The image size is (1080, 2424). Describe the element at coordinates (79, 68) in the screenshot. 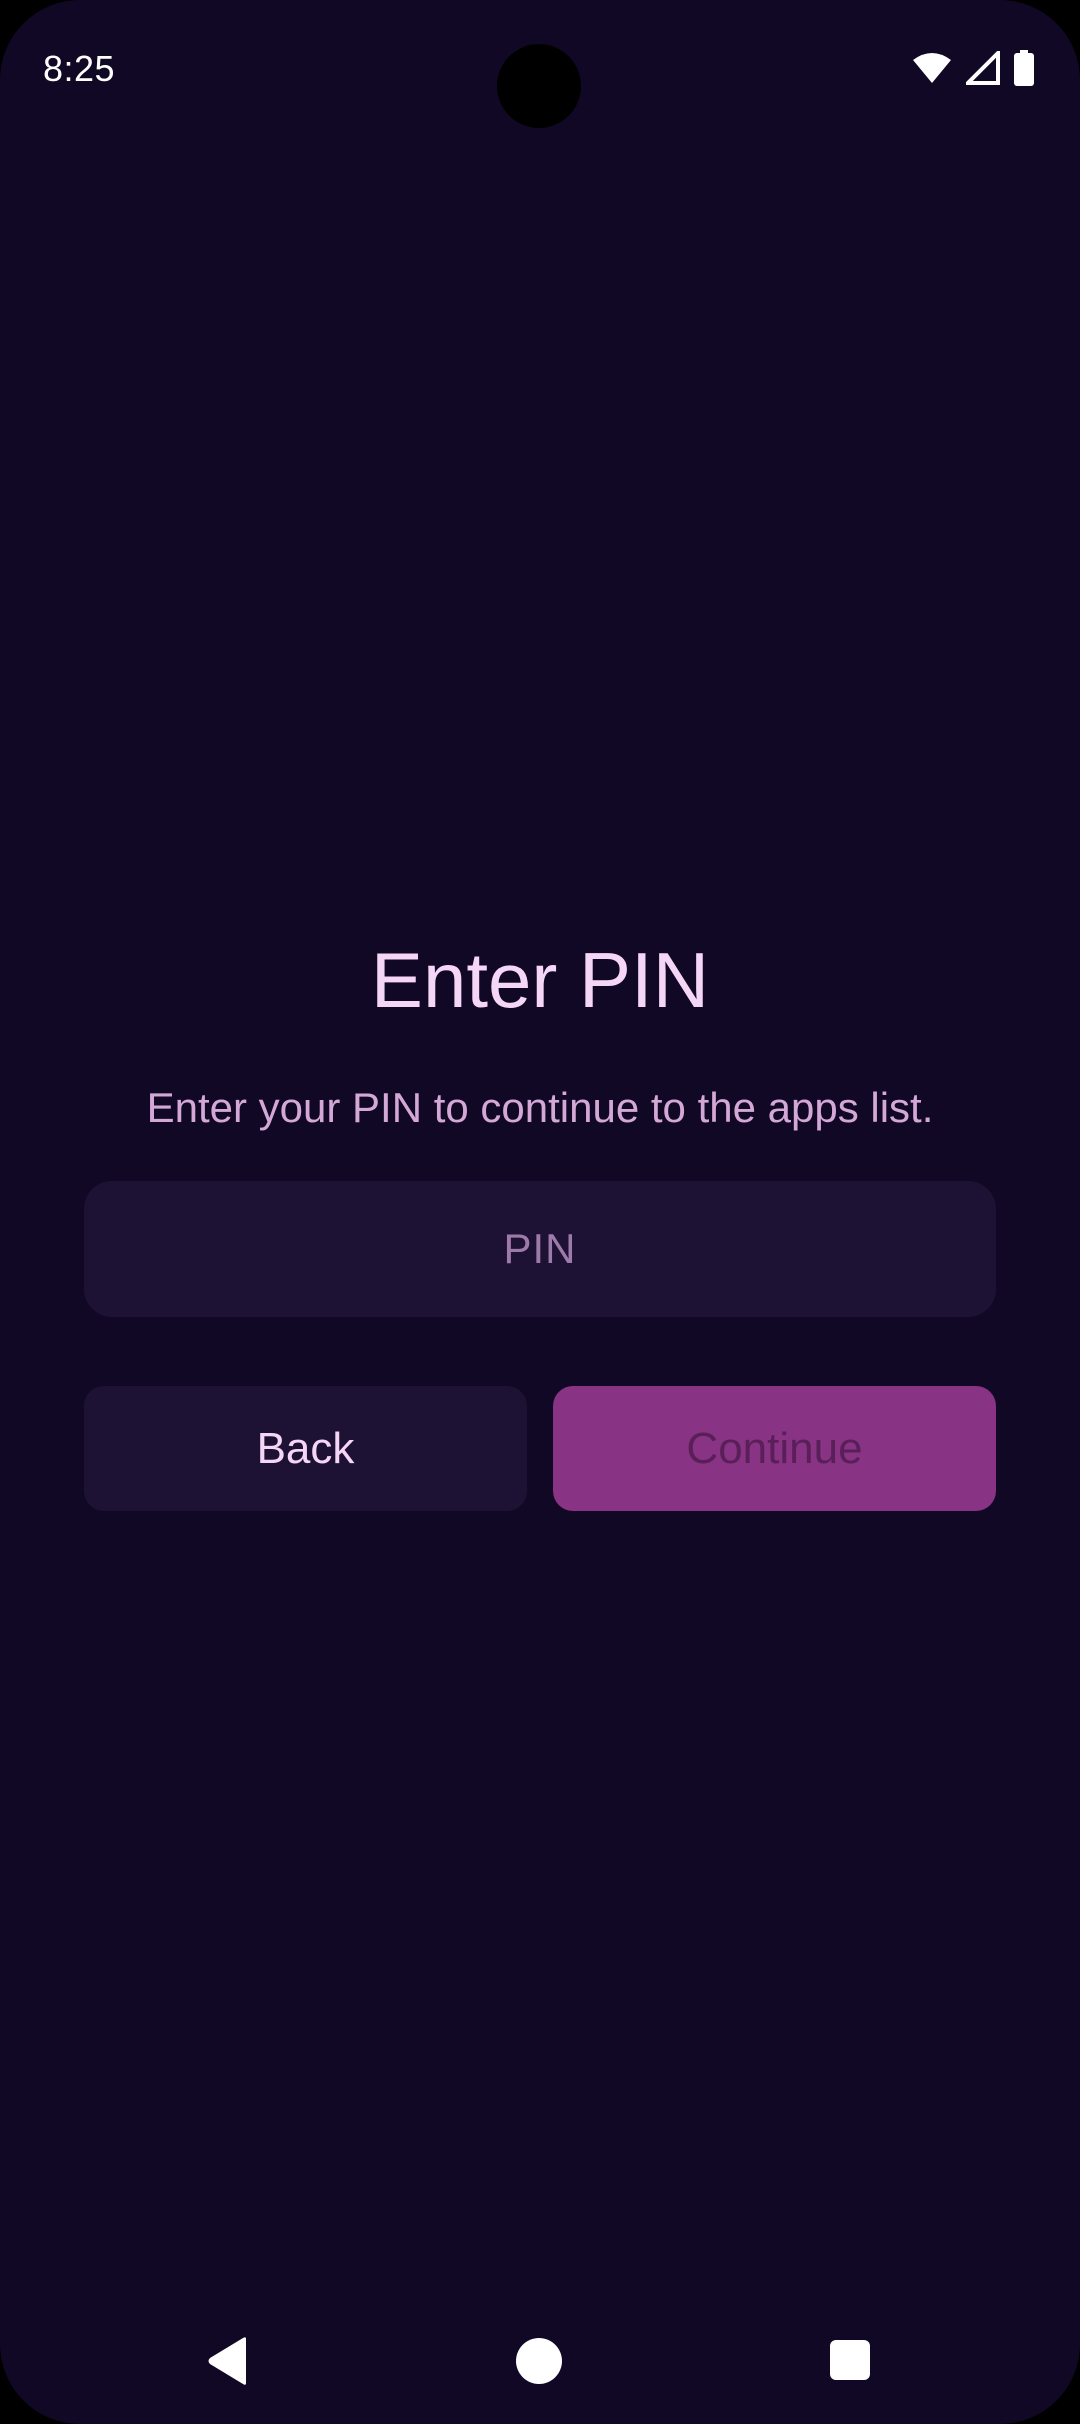

I see `status-time: 8:25` at that location.